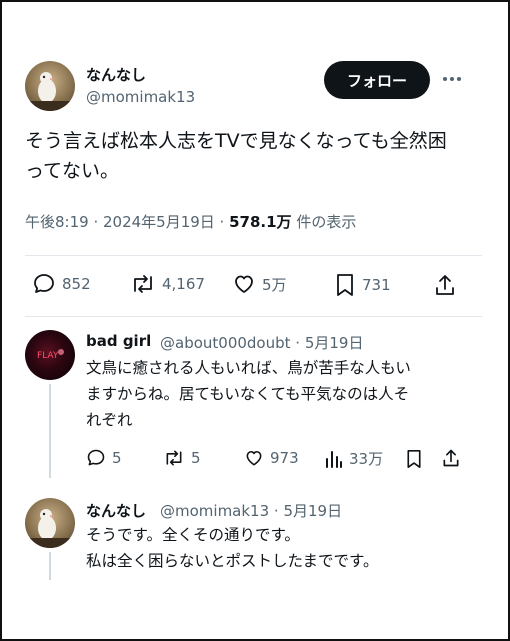  I want to click on like-count: 973, so click(284, 458).